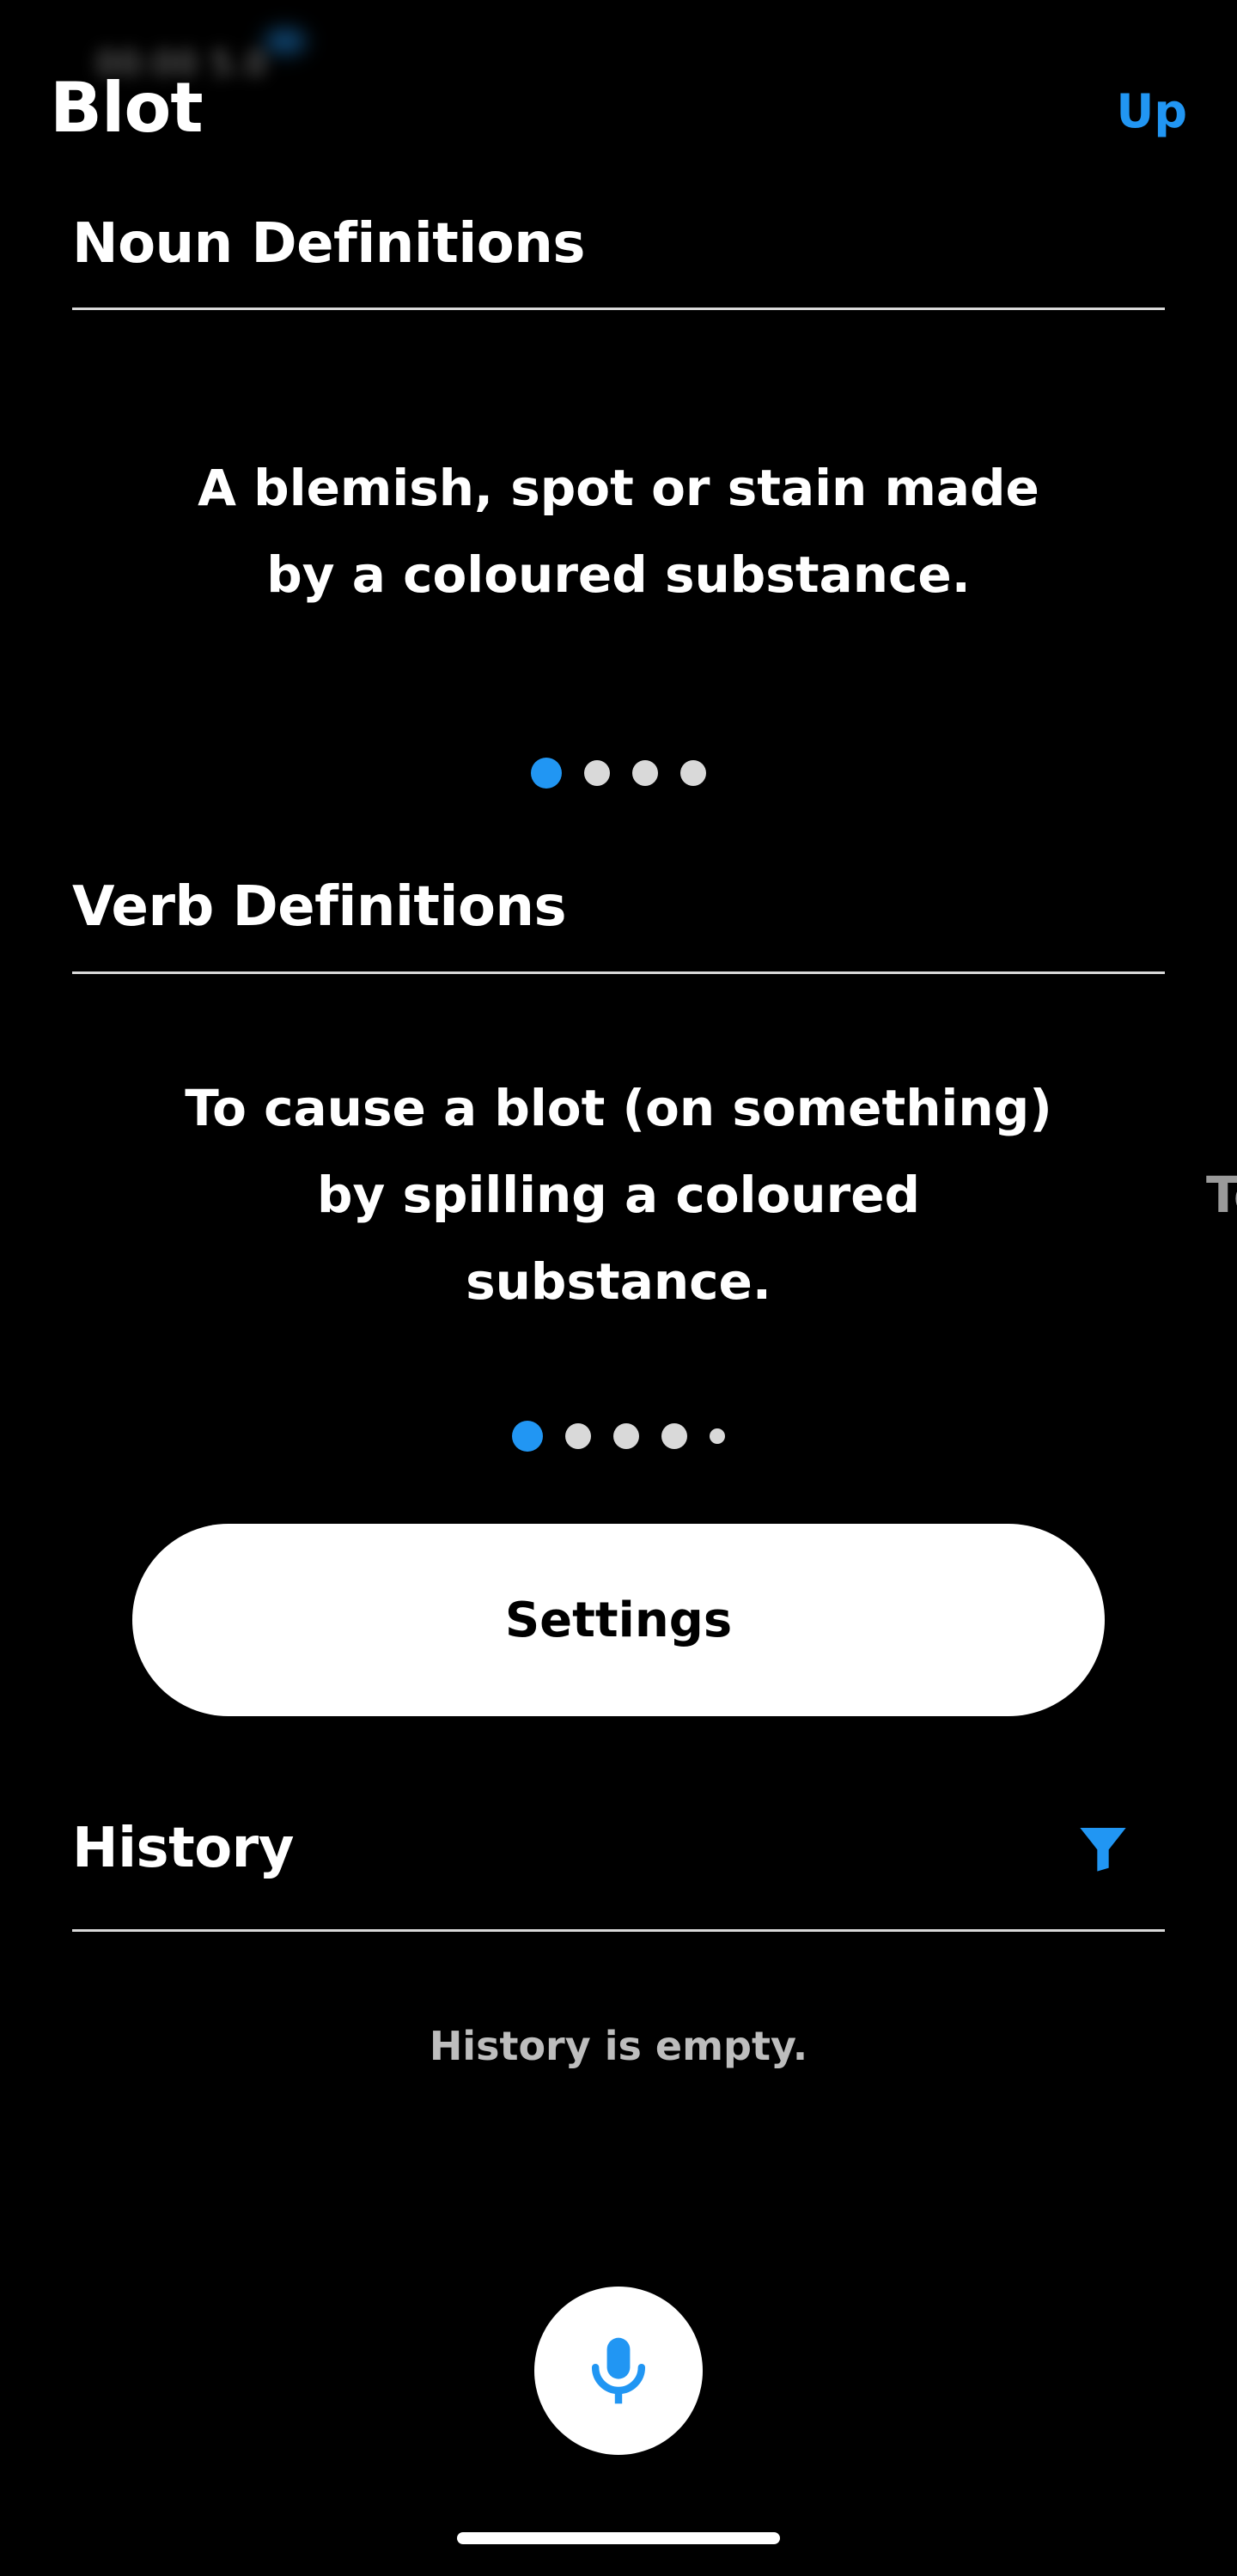 The height and width of the screenshot is (2576, 1237). Describe the element at coordinates (618, 1108) in the screenshot. I see `verb-definition-line: To cause a blot (on something)` at that location.